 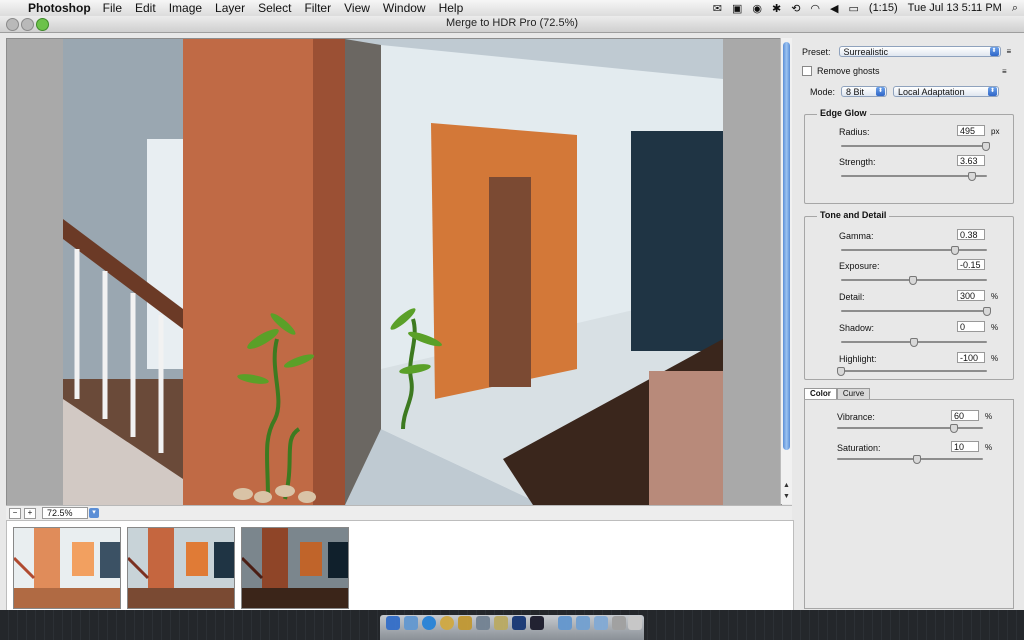 I want to click on preview-dock-icon, so click(x=411, y=623).